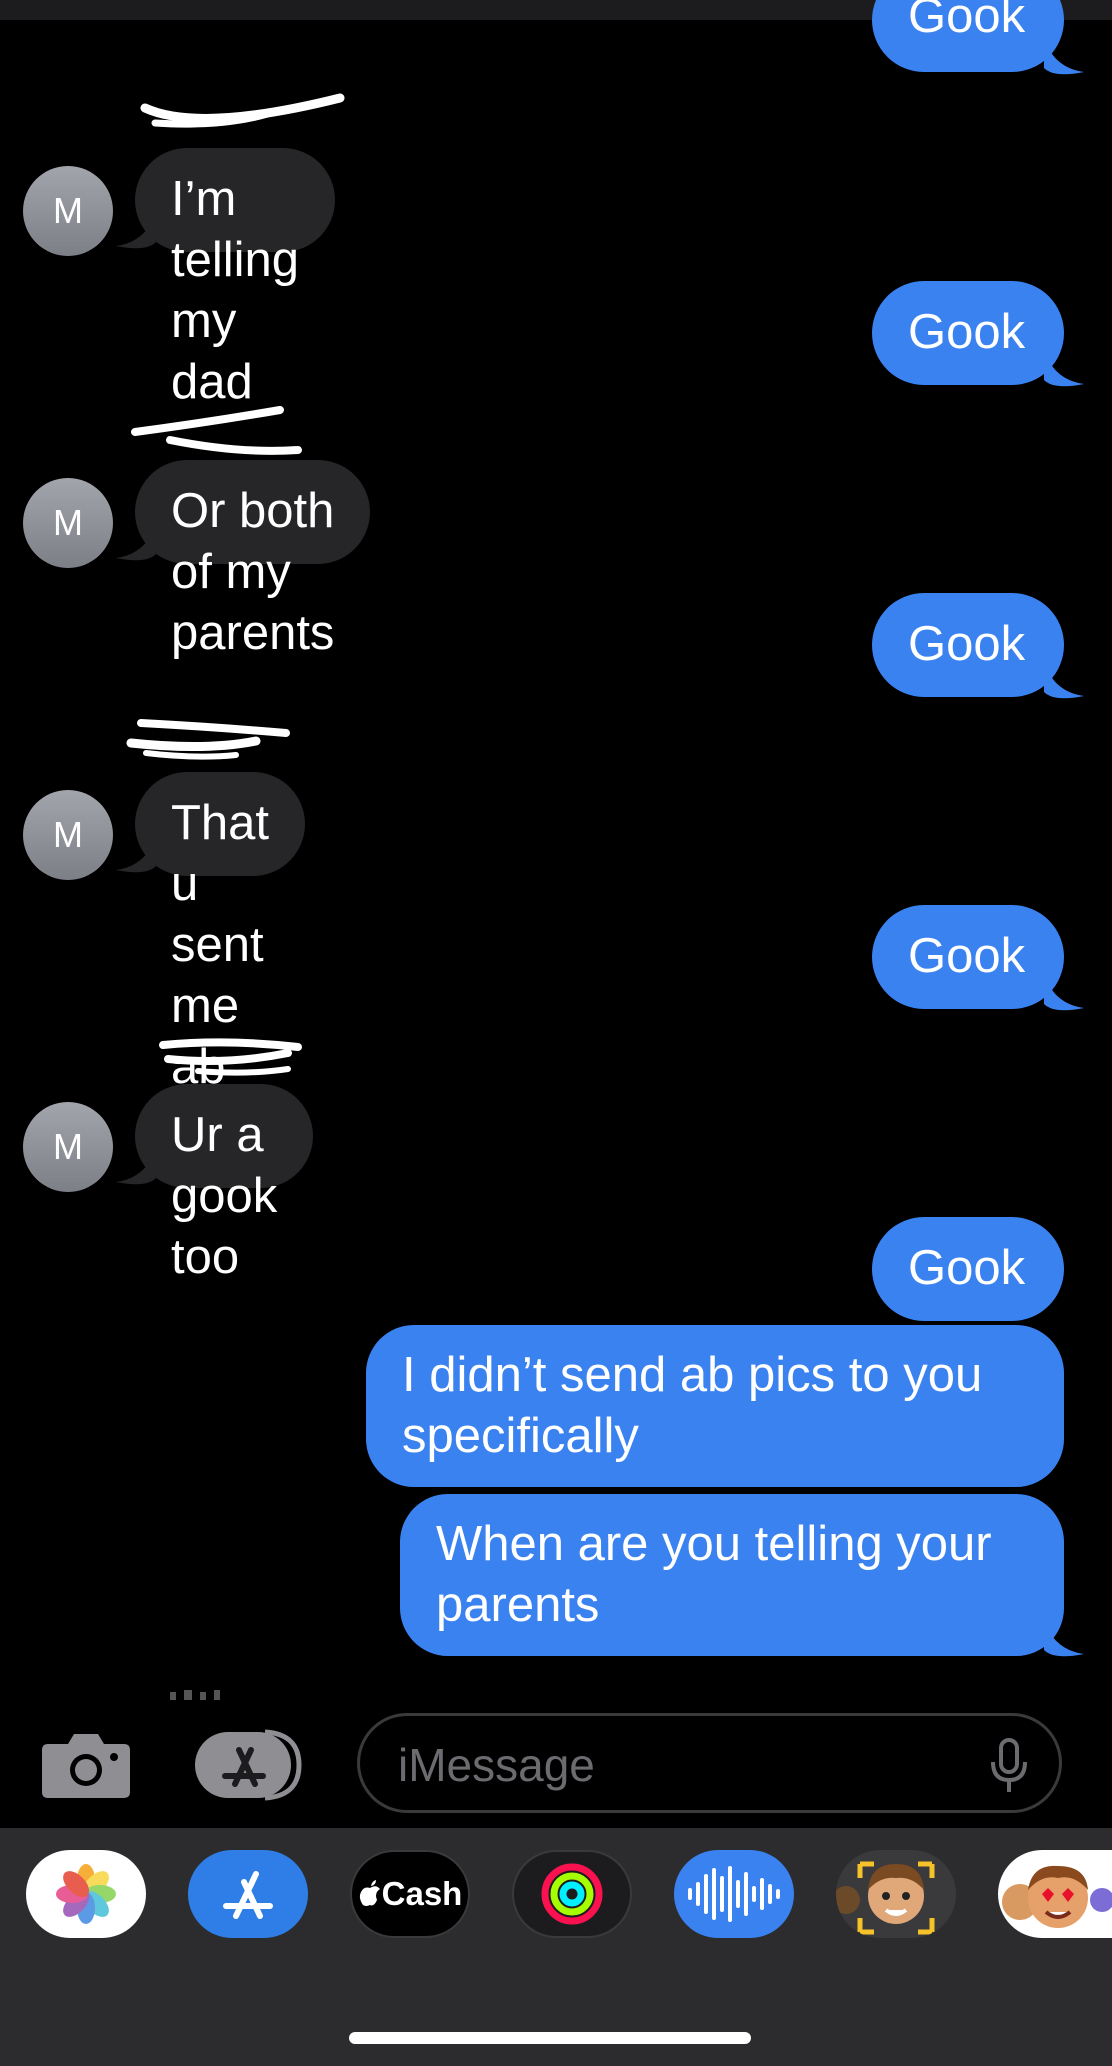 Image resolution: width=1112 pixels, height=2066 pixels. I want to click on animoji-faces, so click(1057, 1896).